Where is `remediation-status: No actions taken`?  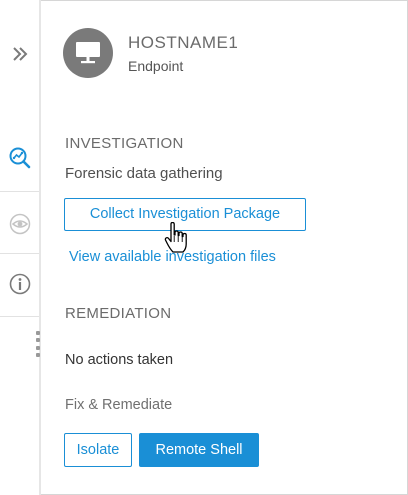 remediation-status: No actions taken is located at coordinates (119, 360).